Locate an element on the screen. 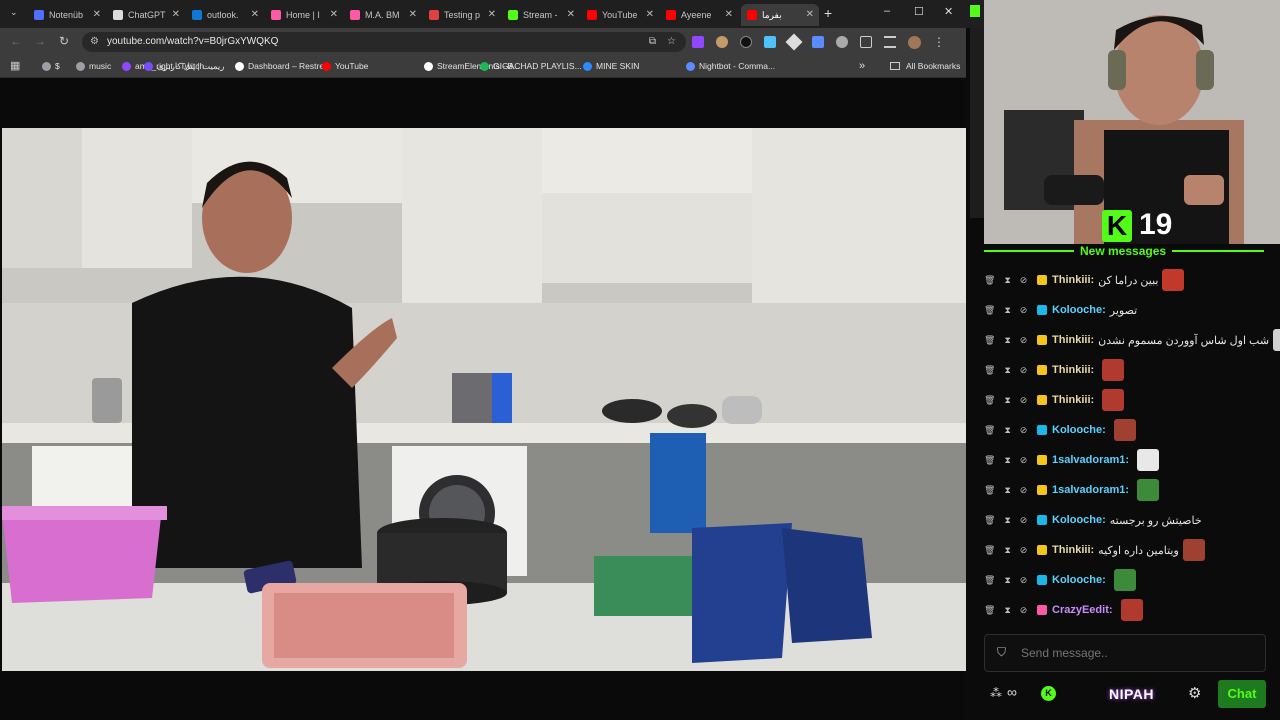  media-controls-icon is located at coordinates (890, 42).